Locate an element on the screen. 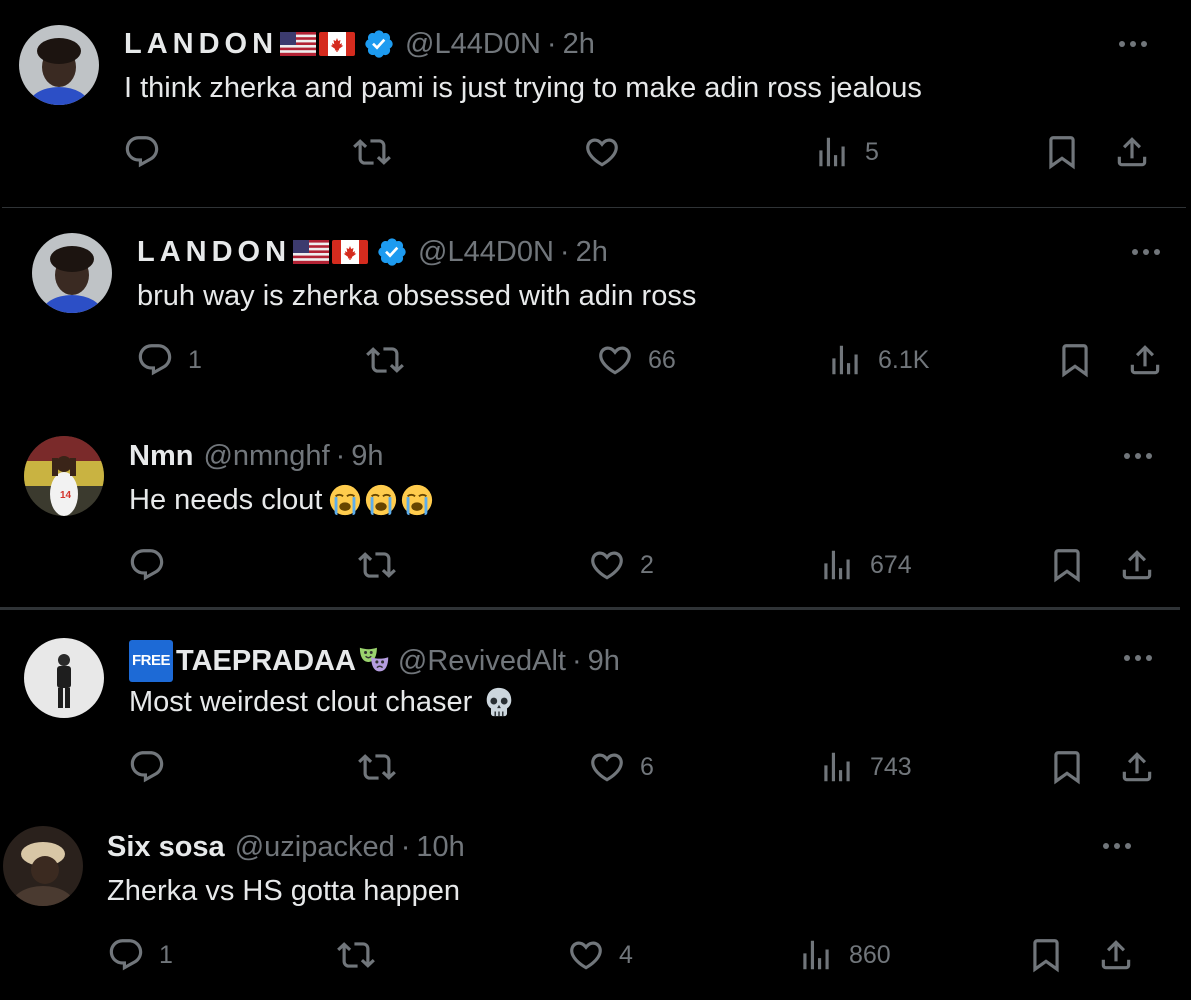 The width and height of the screenshot is (1191, 1000). handle: @nmnghf is located at coordinates (266, 456).